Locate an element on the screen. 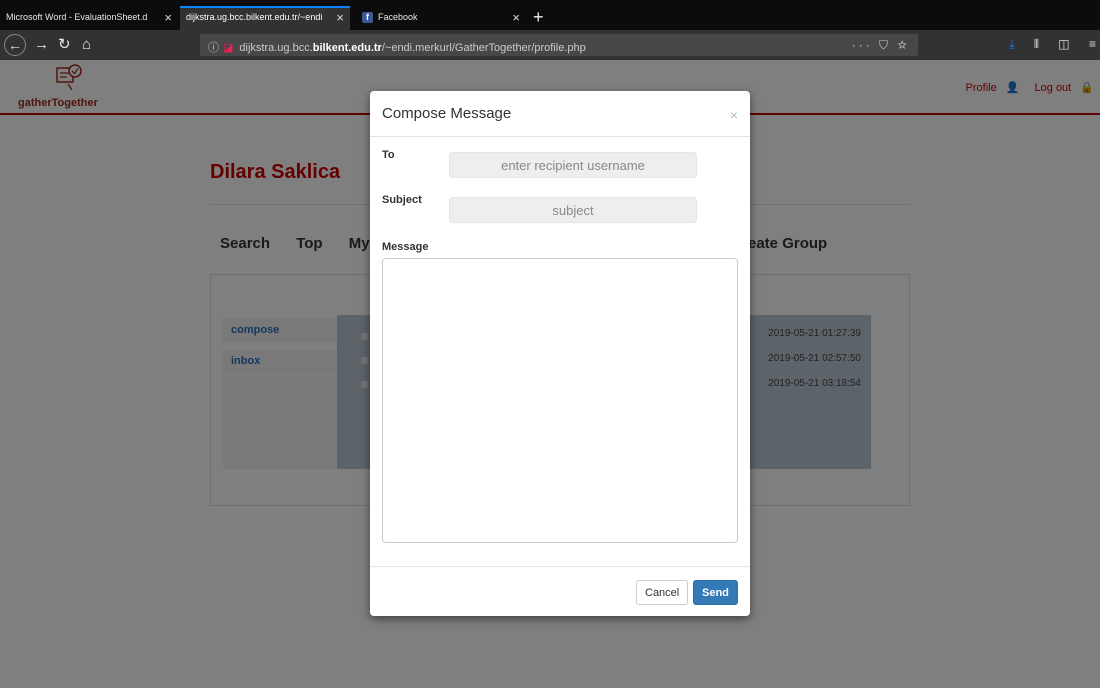 Image resolution: width=1100 pixels, height=688 pixels. tab-label: Facebook is located at coordinates (398, 17).